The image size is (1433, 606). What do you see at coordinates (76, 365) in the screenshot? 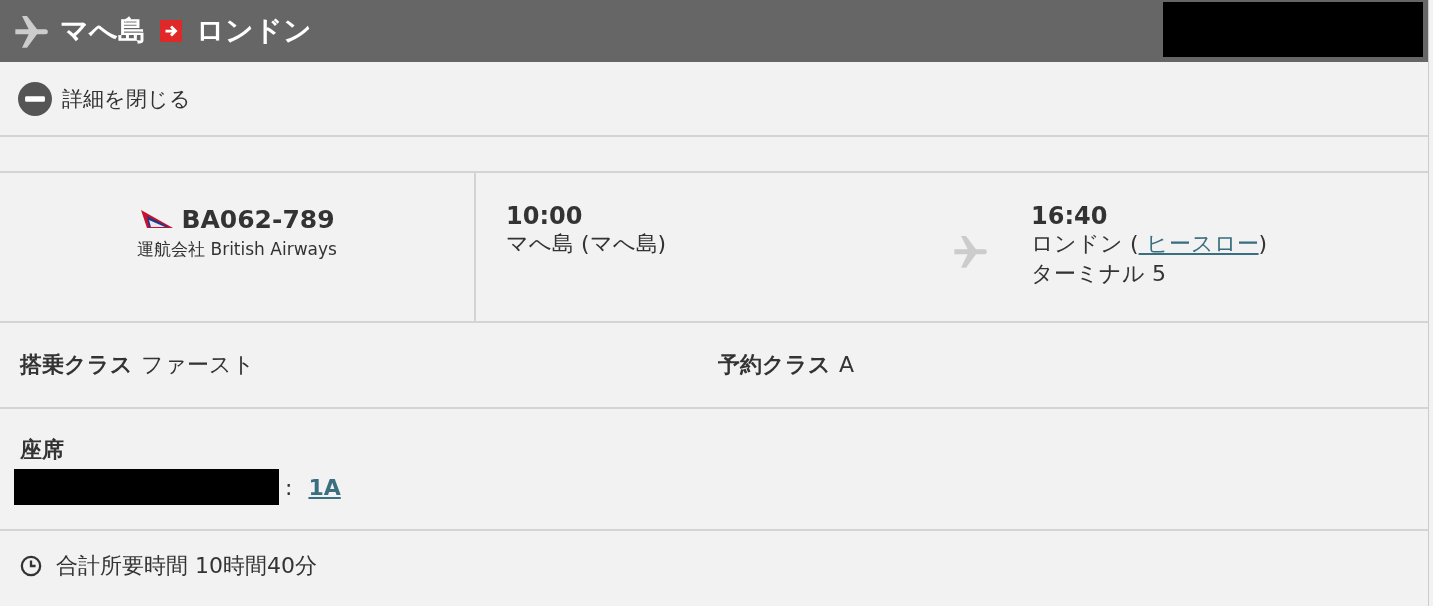
I see `class-label: 搭乗クラス` at bounding box center [76, 365].